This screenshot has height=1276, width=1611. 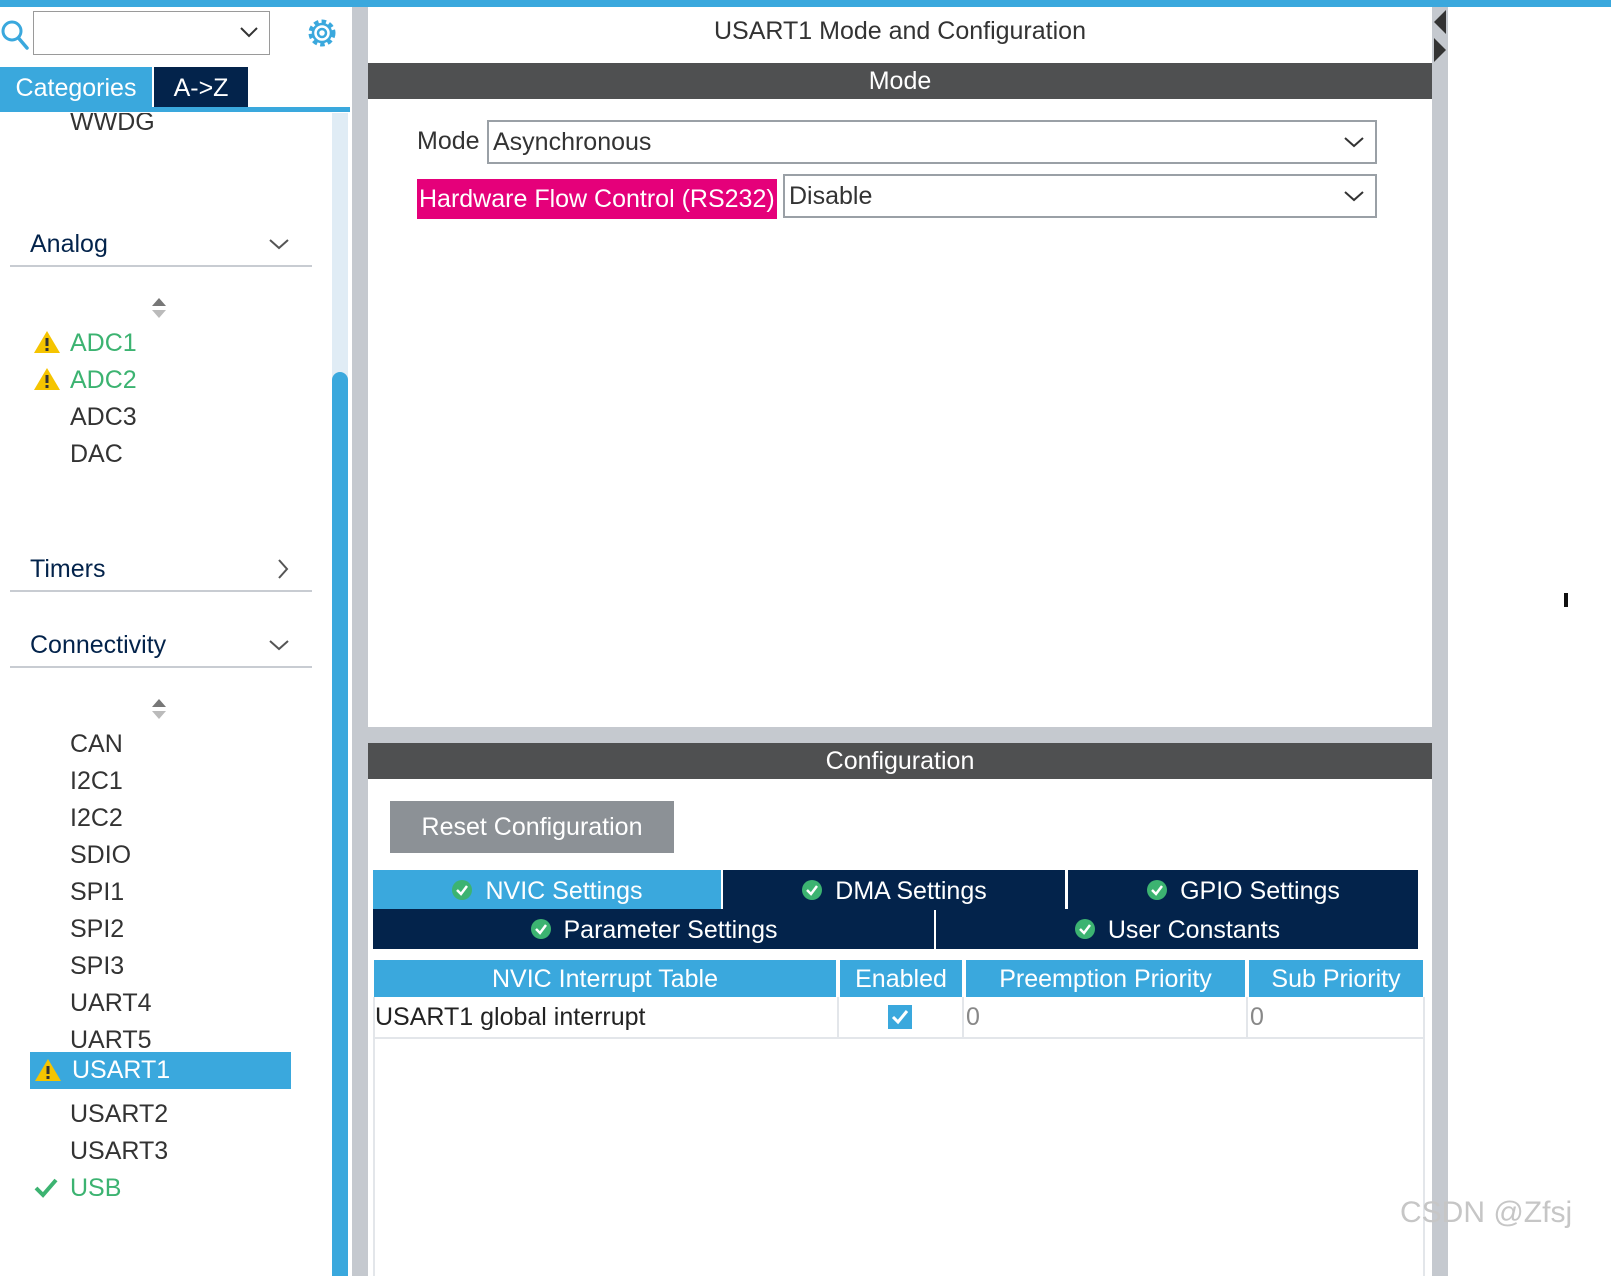 What do you see at coordinates (119, 1114) in the screenshot?
I see `list-item-usart2: USART2` at bounding box center [119, 1114].